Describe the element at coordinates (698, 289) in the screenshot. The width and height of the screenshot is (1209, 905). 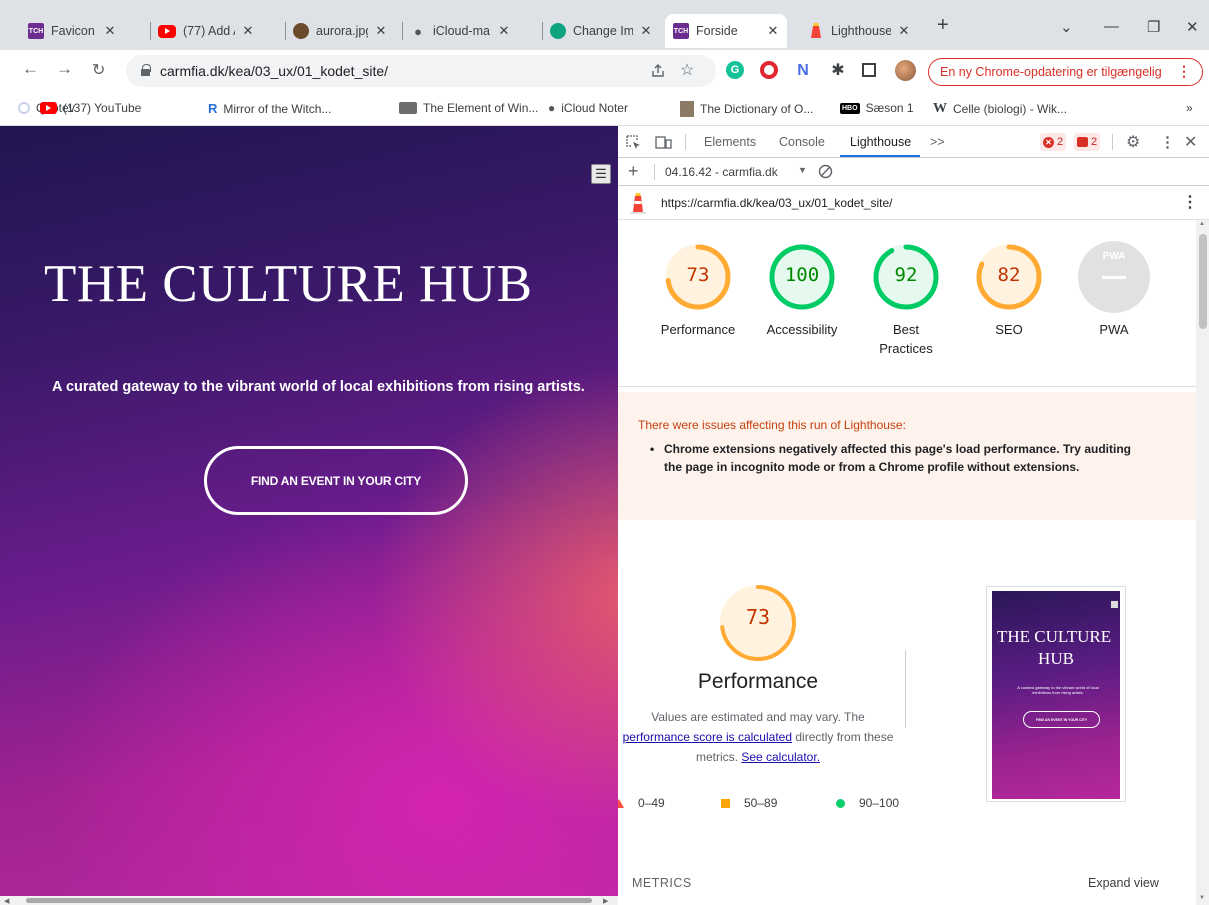
I see `gauge-performance: 73 Performance` at that location.